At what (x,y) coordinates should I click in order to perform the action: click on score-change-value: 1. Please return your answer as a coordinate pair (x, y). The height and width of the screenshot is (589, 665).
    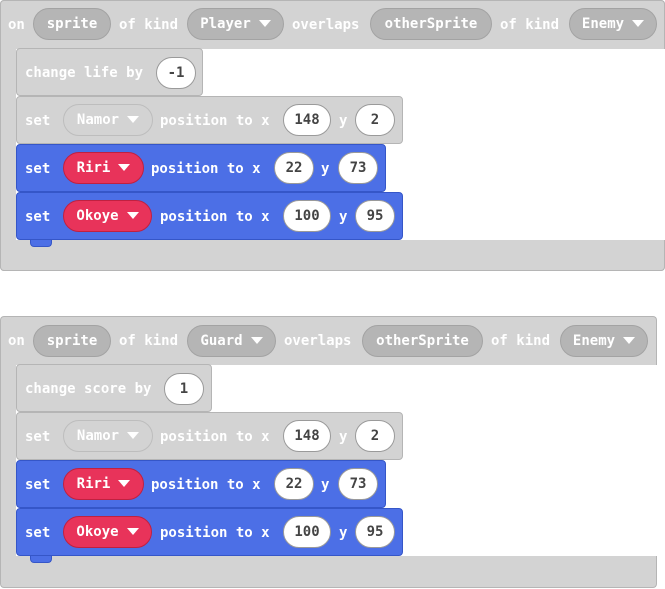
    Looking at the image, I should click on (184, 389).